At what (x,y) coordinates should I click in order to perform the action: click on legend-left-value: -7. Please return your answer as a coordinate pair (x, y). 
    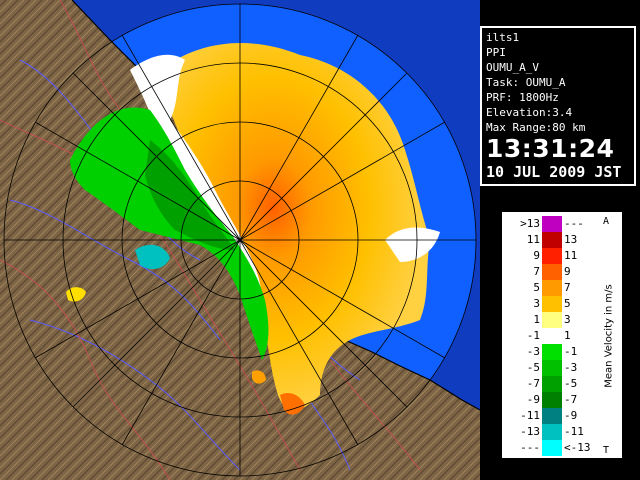
    Looking at the image, I should click on (533, 383).